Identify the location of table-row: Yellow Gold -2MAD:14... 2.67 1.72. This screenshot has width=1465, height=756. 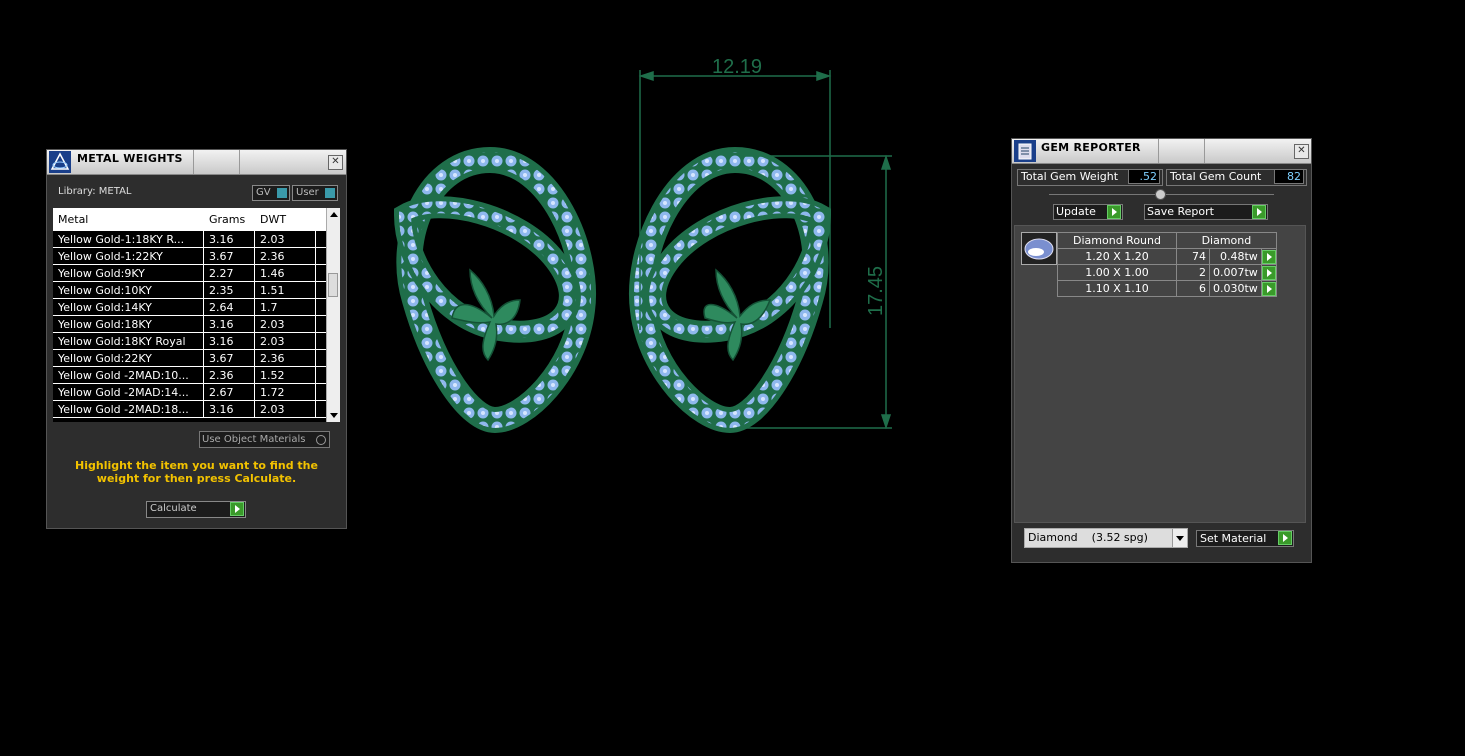
(190, 392).